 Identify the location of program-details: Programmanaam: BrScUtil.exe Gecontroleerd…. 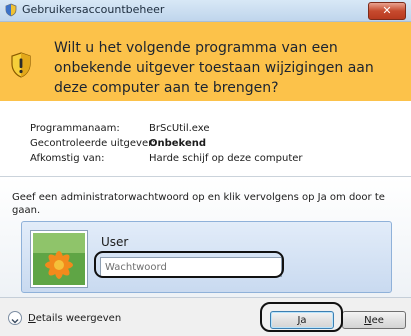
(166, 143).